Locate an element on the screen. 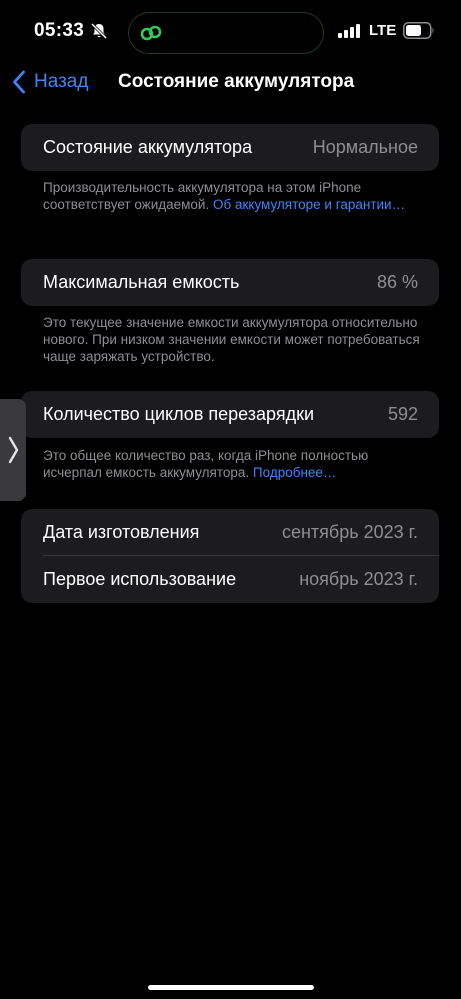 Image resolution: width=461 pixels, height=999 pixels. navigation-bar: Назад Состояние аккумулятора is located at coordinates (230, 82).